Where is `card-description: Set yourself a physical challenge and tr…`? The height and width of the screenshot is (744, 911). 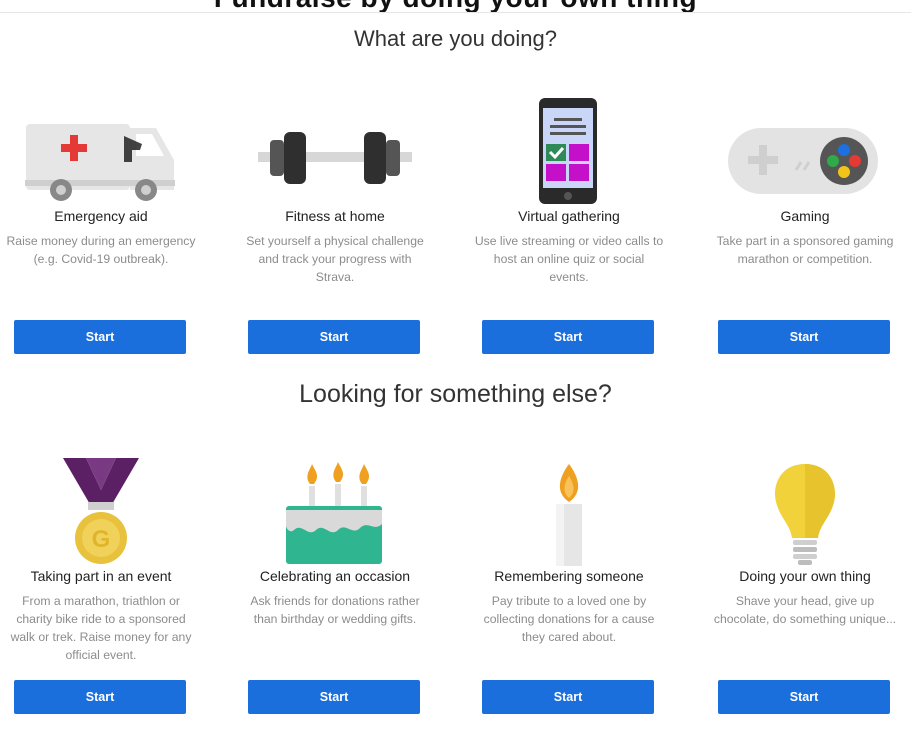 card-description: Set yourself a physical challenge and tr… is located at coordinates (335, 259).